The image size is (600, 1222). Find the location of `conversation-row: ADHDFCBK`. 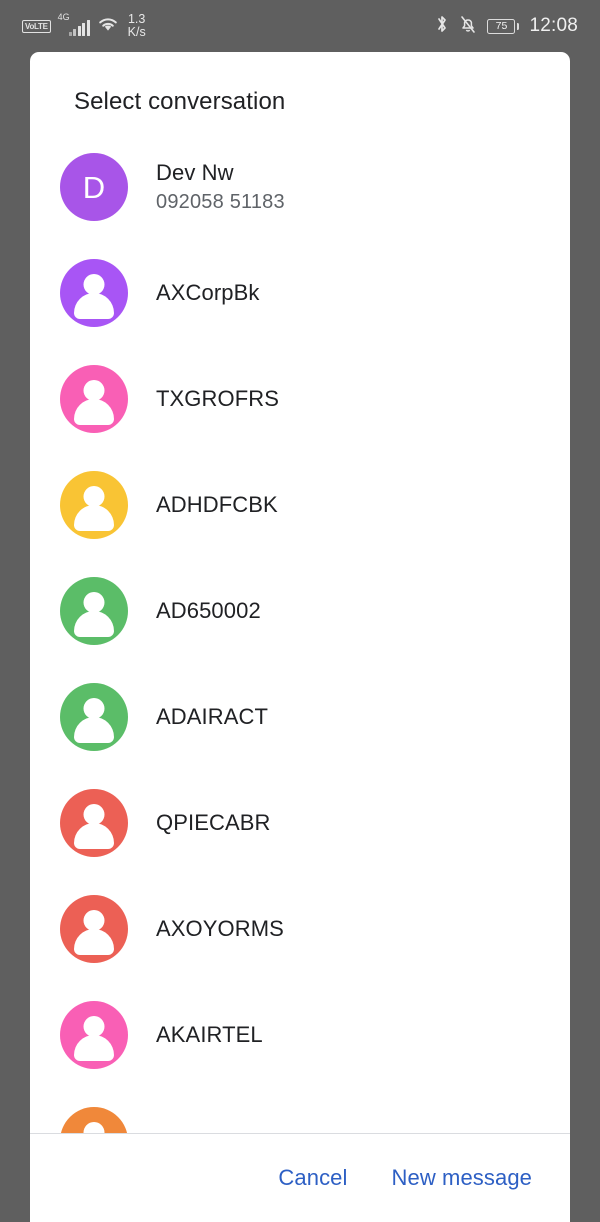

conversation-row: ADHDFCBK is located at coordinates (300, 505).